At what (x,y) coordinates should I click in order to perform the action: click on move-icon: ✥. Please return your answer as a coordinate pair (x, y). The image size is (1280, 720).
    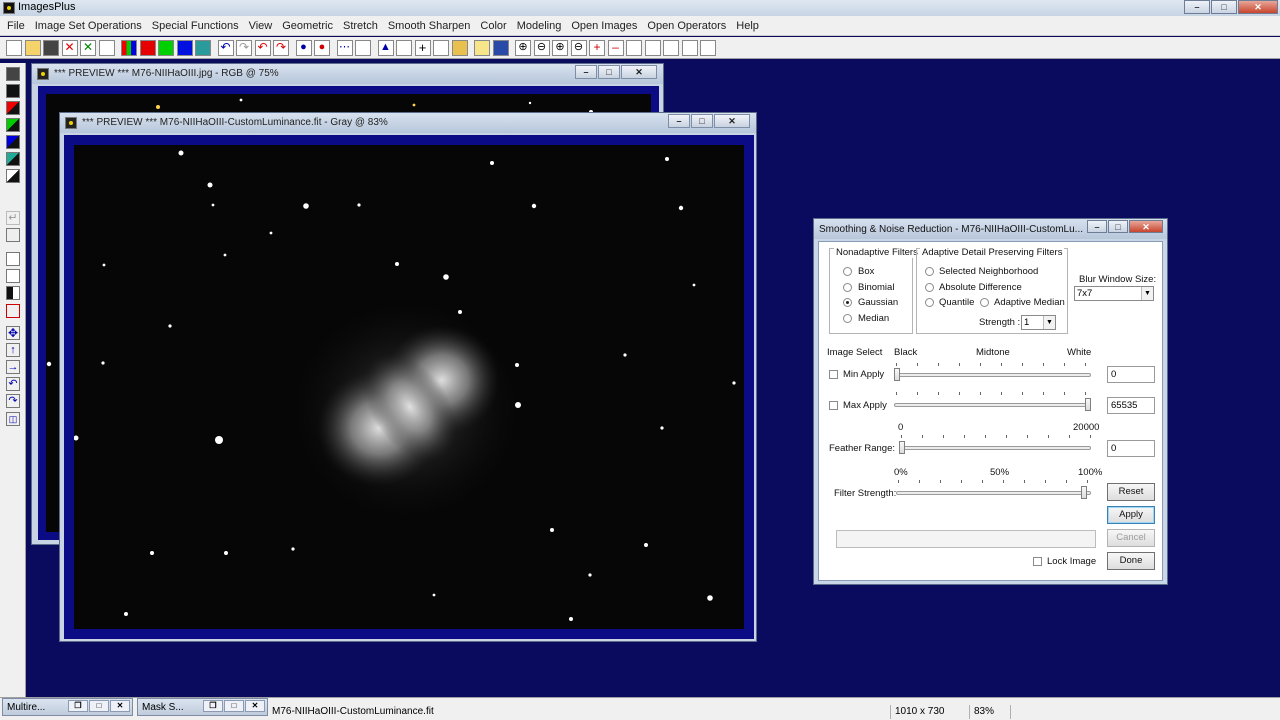
    Looking at the image, I should click on (13, 333).